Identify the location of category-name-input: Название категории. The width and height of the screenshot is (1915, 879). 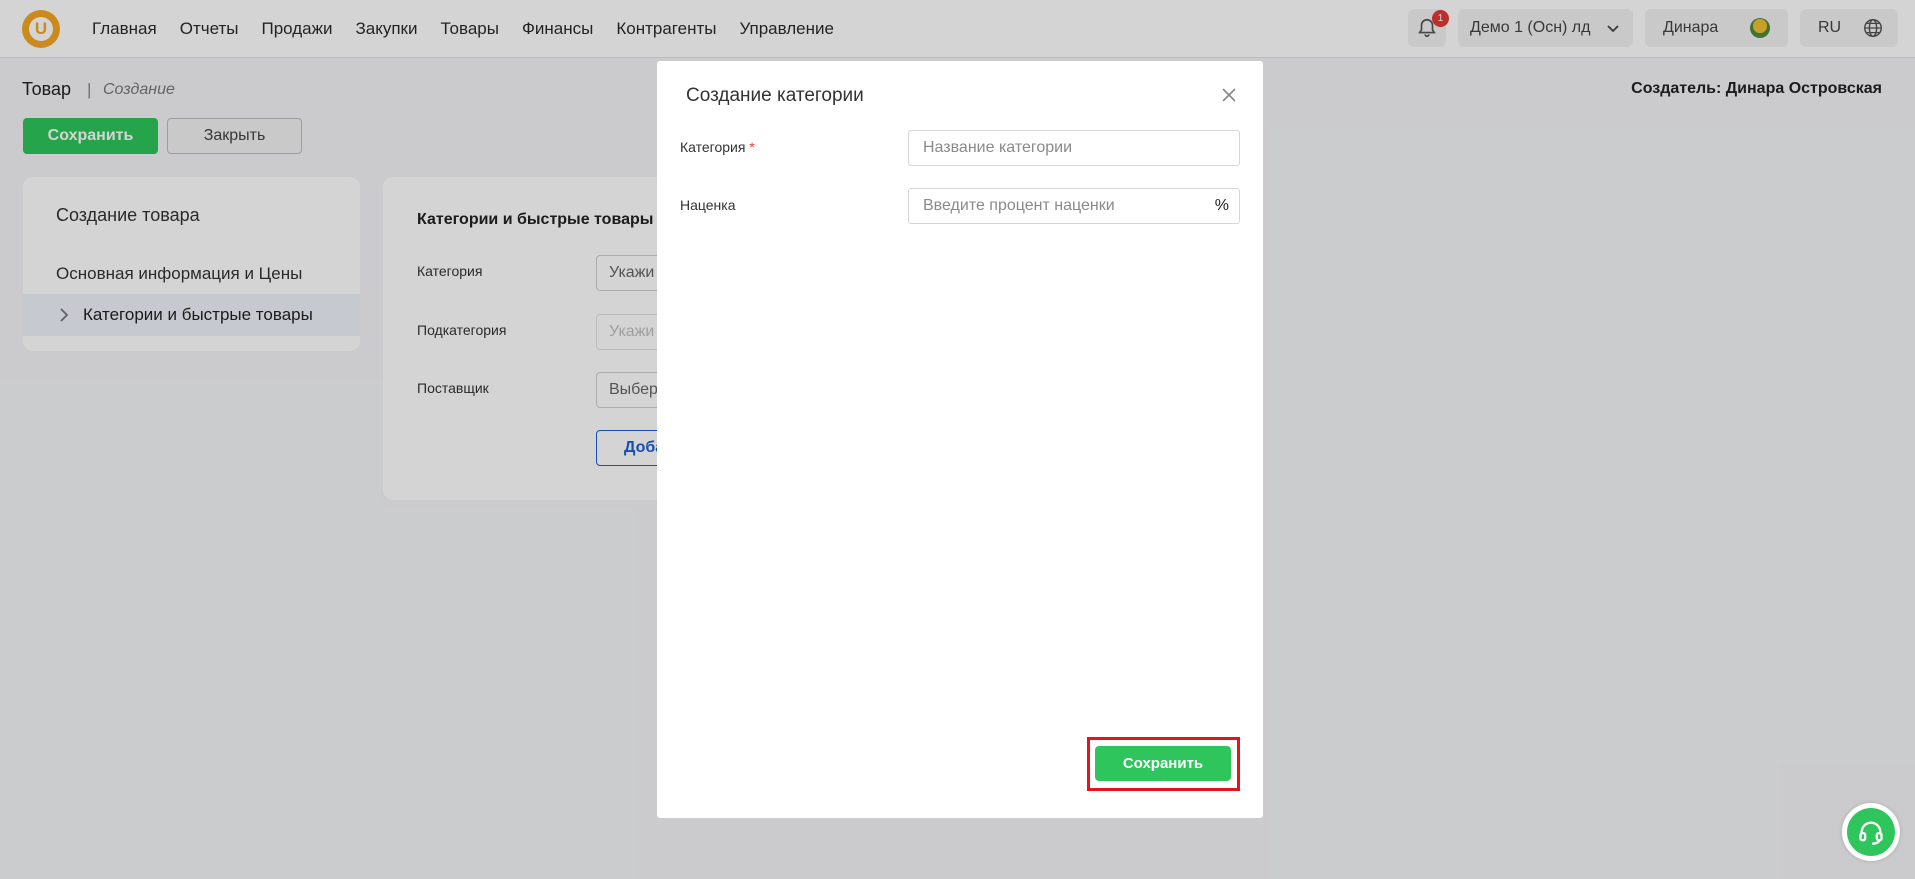
(1074, 148).